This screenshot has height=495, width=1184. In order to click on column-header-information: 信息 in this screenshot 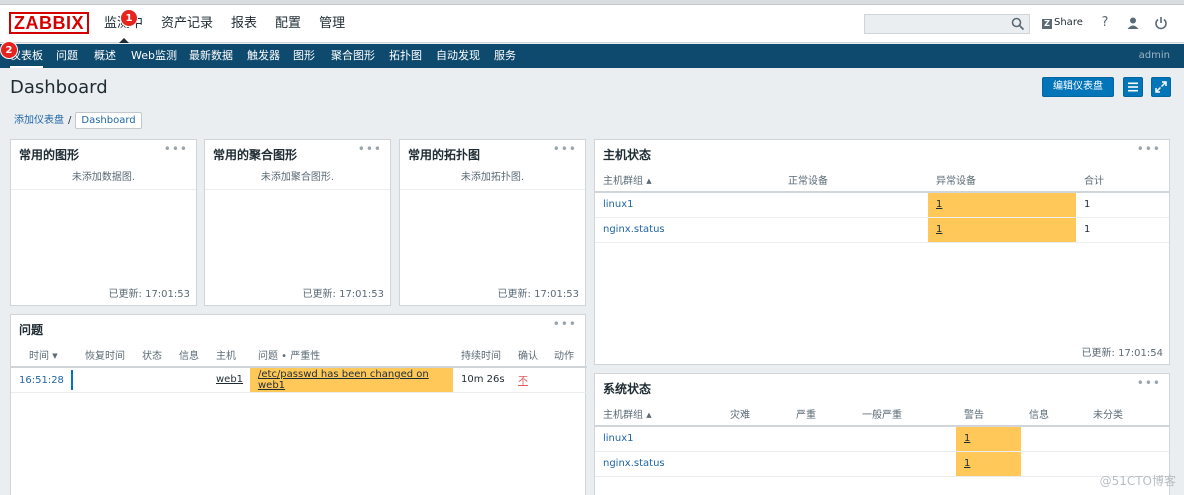, I will do `click(1053, 414)`.